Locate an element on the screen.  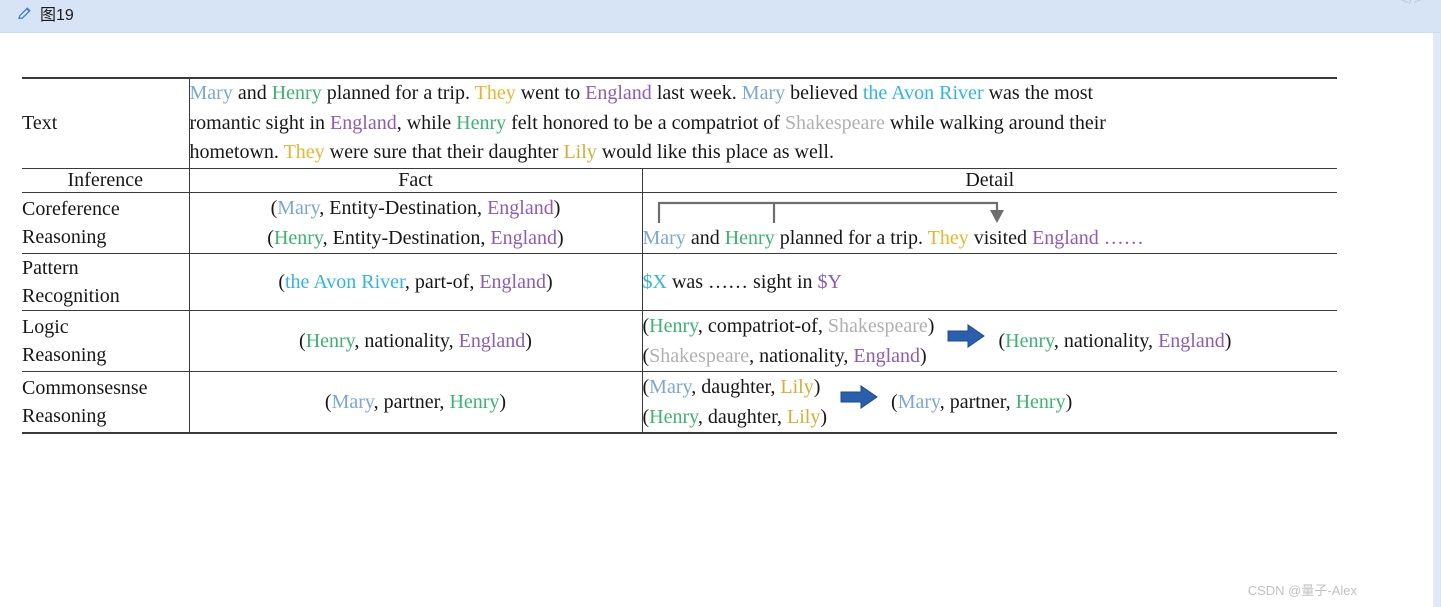
detail-line: $X was …… sight in $Y is located at coordinates (990, 282).